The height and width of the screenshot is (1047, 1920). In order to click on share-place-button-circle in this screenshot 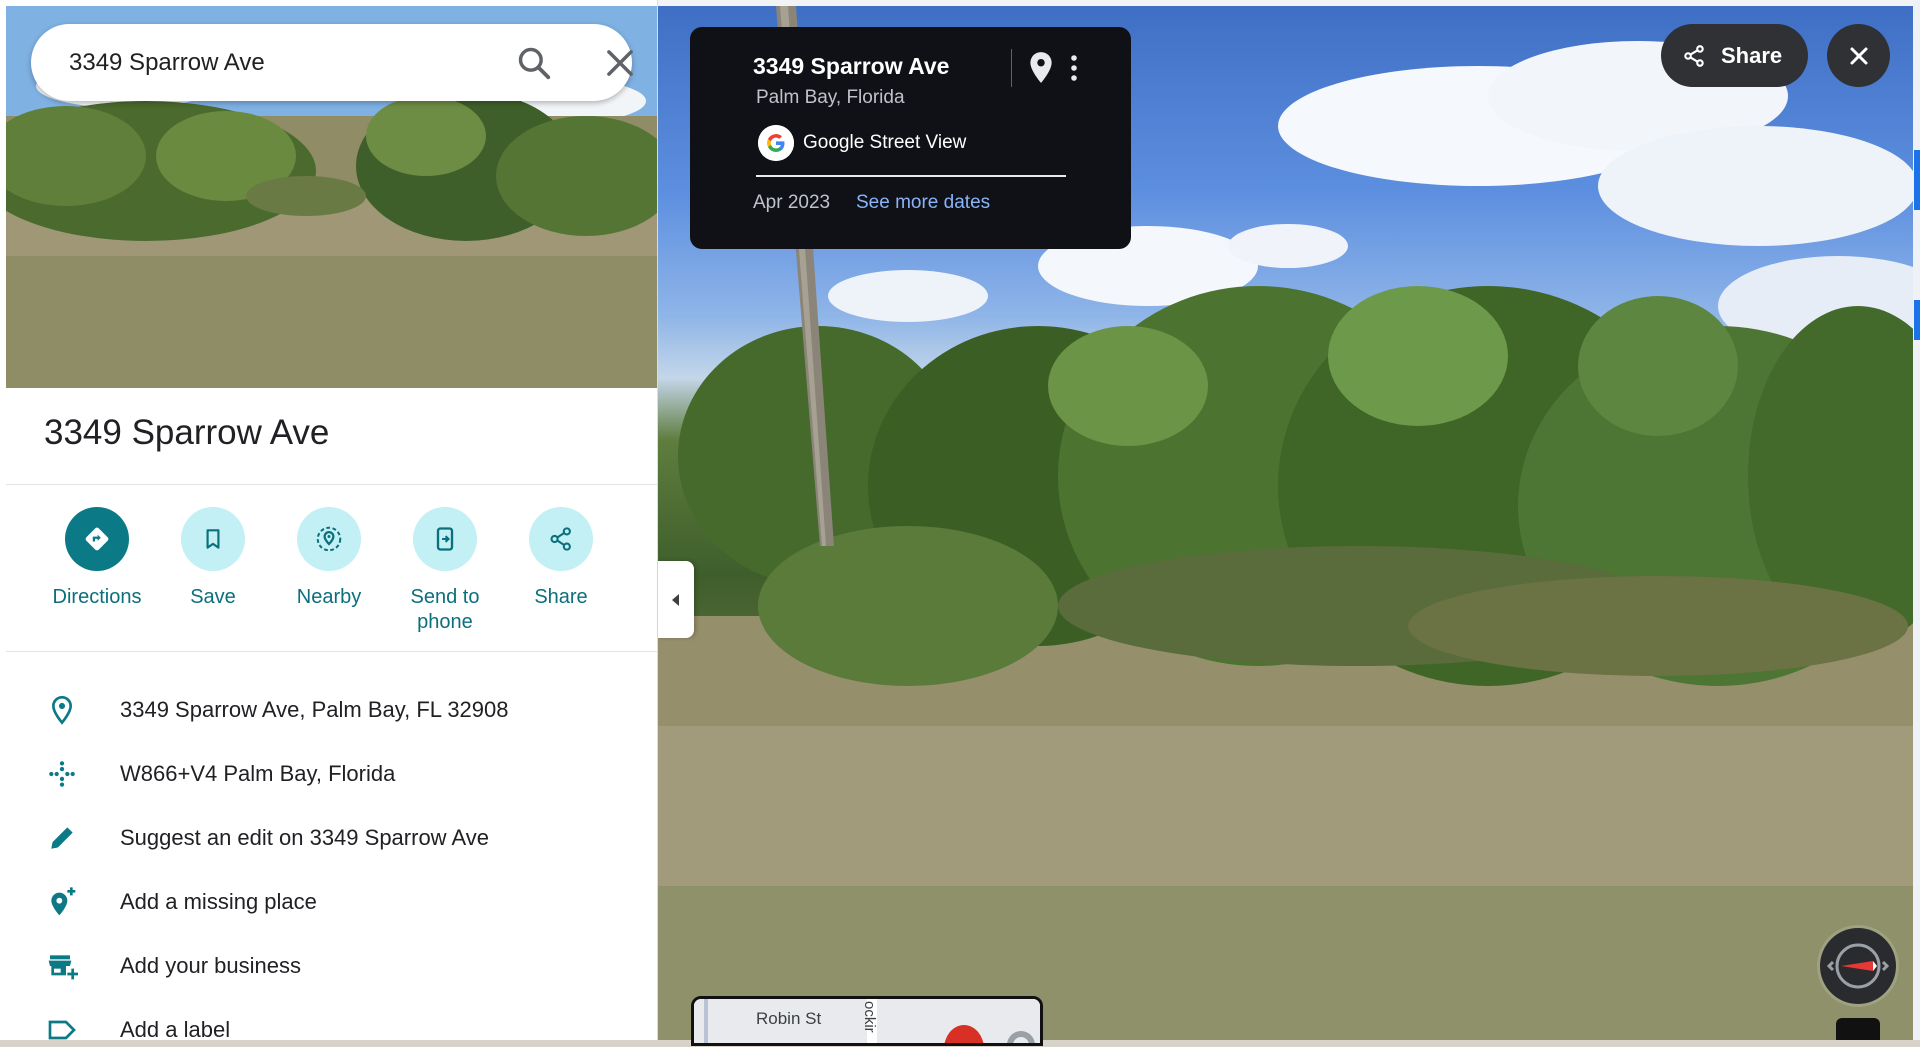, I will do `click(561, 539)`.